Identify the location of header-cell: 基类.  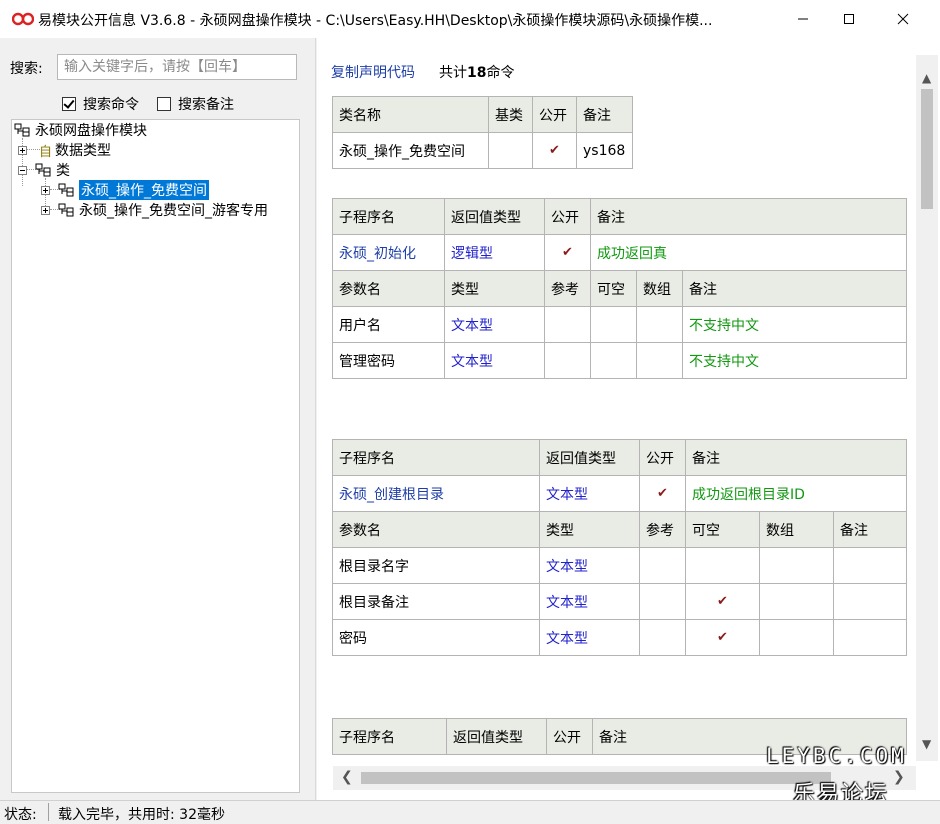
(510, 114).